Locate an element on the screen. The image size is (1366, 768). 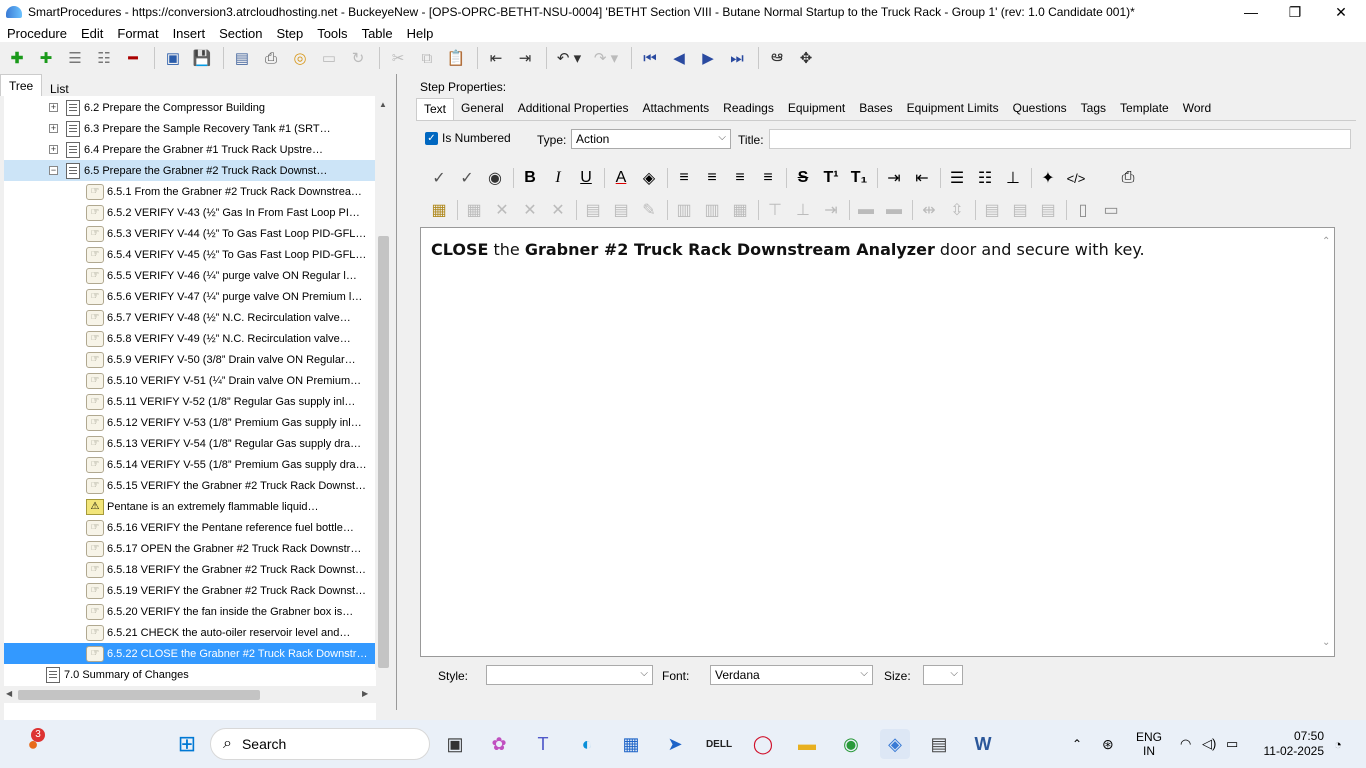
collapse-icon: − is located at coordinates (53, 170).